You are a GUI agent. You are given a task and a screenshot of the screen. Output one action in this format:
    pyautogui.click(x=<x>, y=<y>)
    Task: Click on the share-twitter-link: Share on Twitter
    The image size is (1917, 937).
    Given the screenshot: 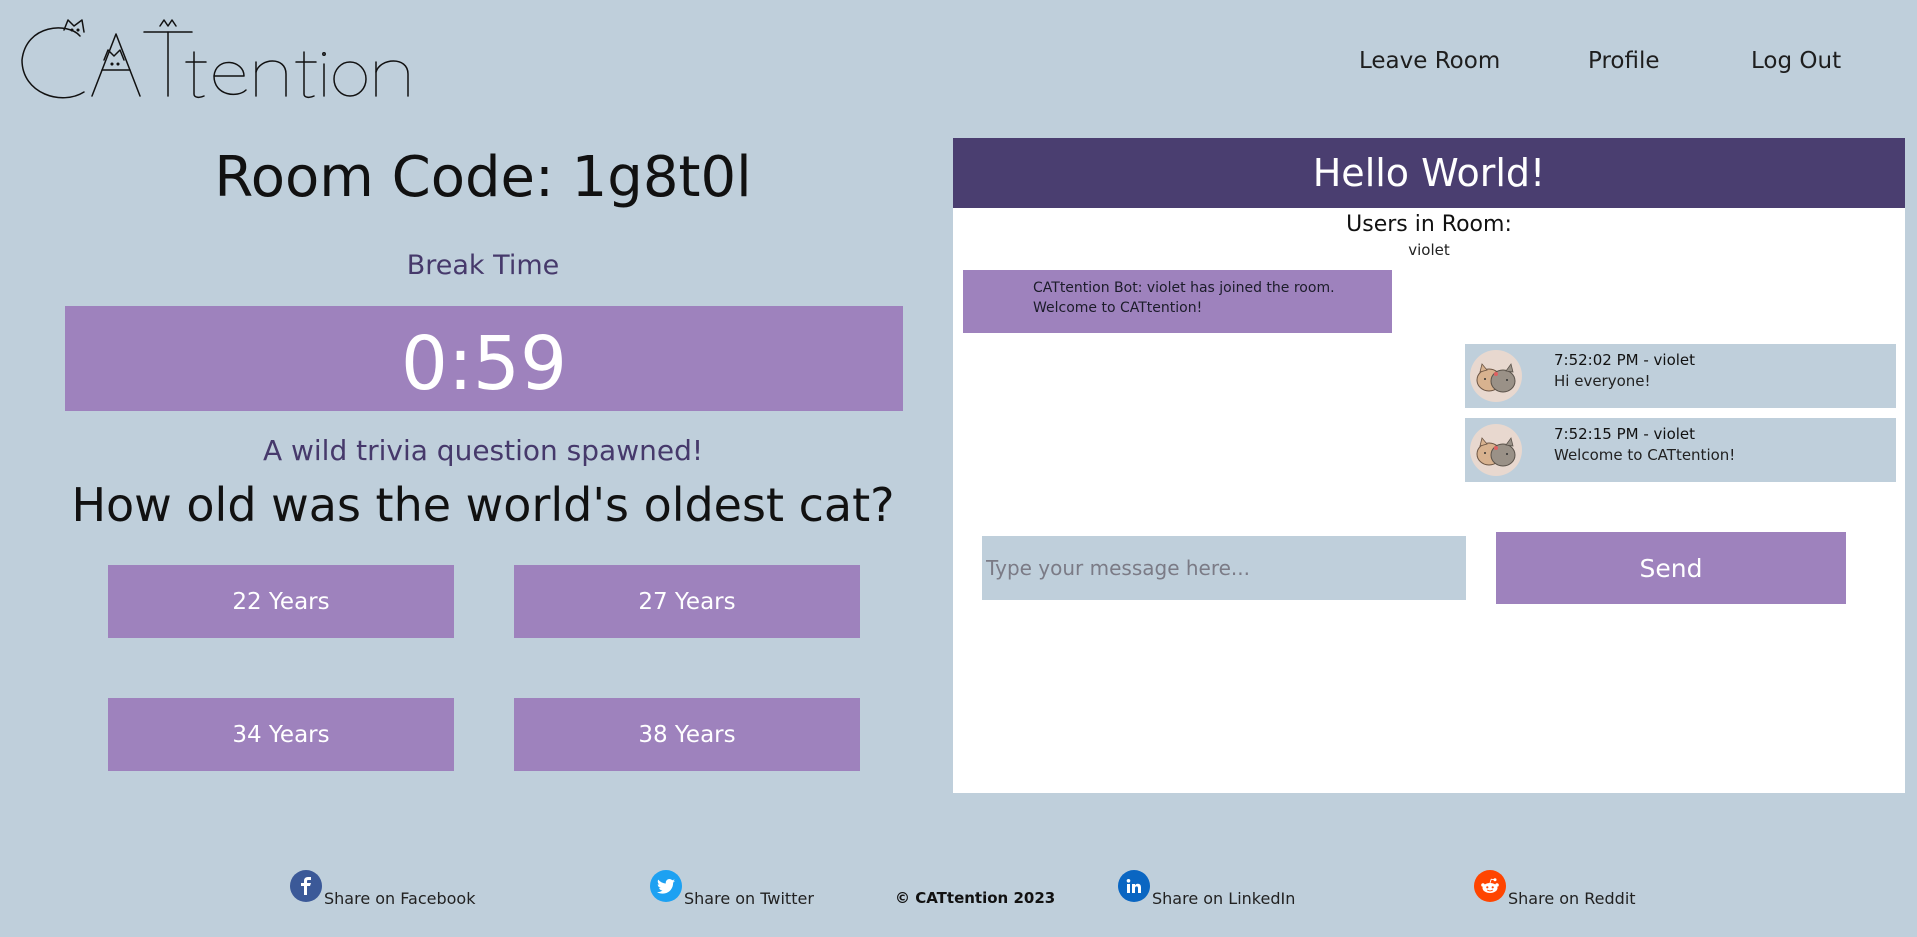 What is the action you would take?
    pyautogui.click(x=732, y=889)
    